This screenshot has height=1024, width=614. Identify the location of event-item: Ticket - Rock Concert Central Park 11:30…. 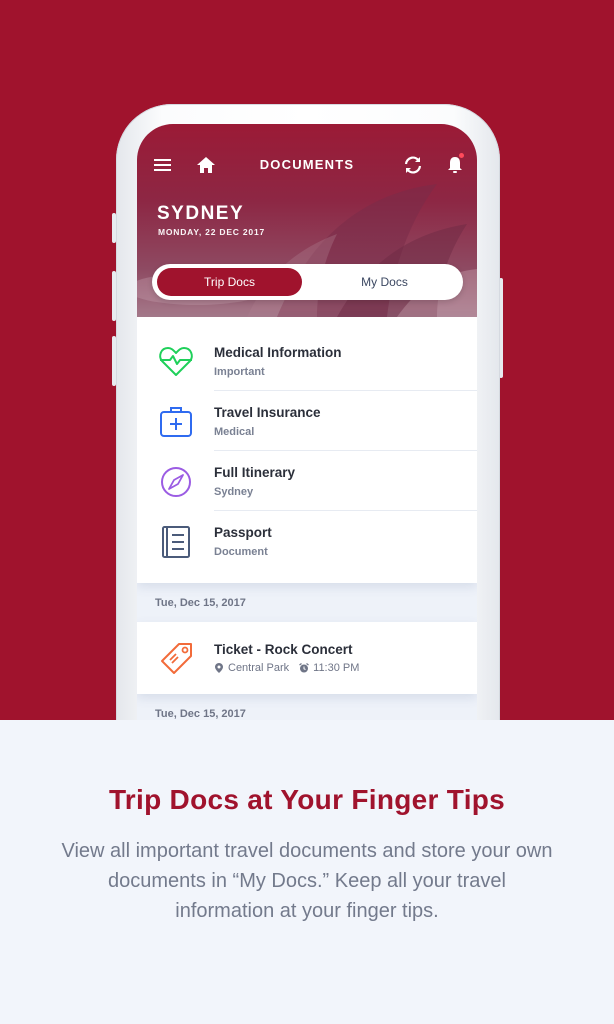
(307, 658).